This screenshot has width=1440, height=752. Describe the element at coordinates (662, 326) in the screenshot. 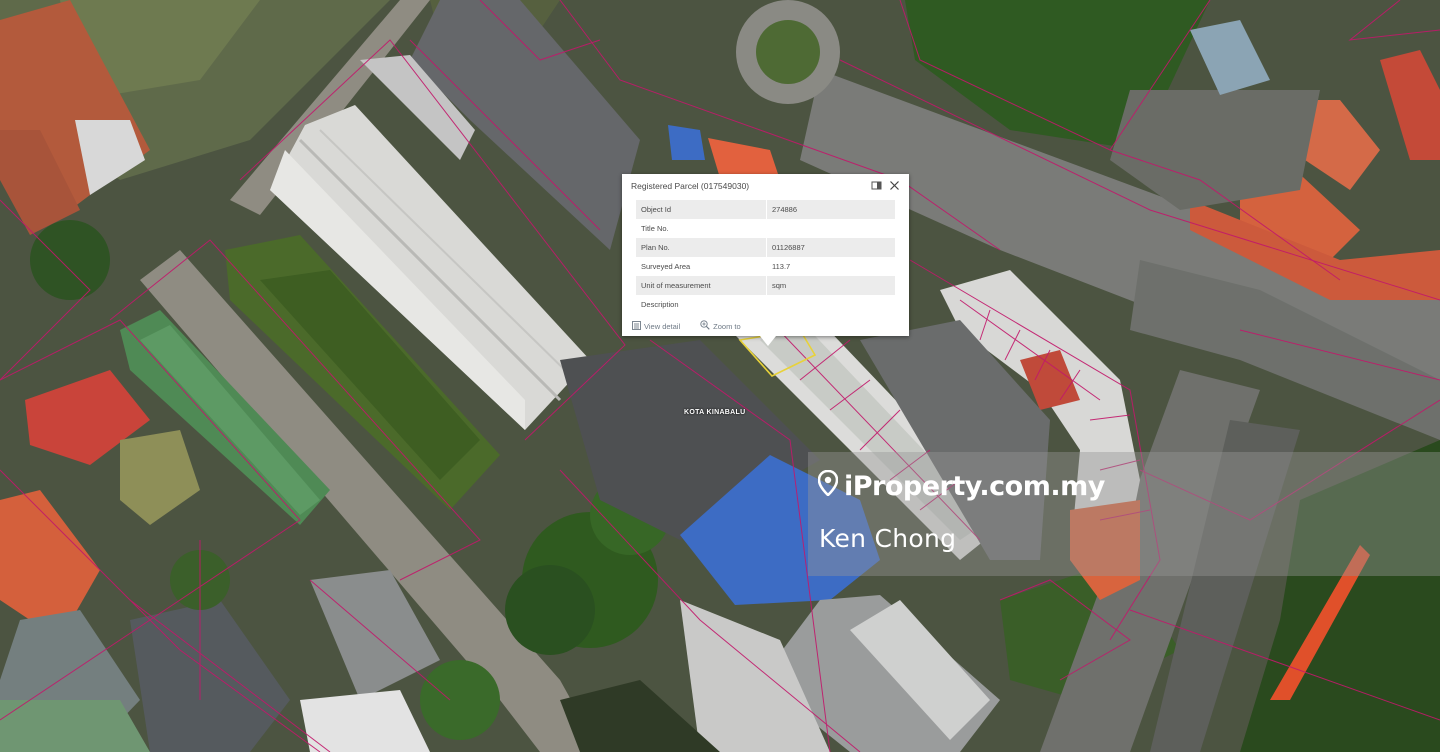

I see `view-detail-label: View detail` at that location.